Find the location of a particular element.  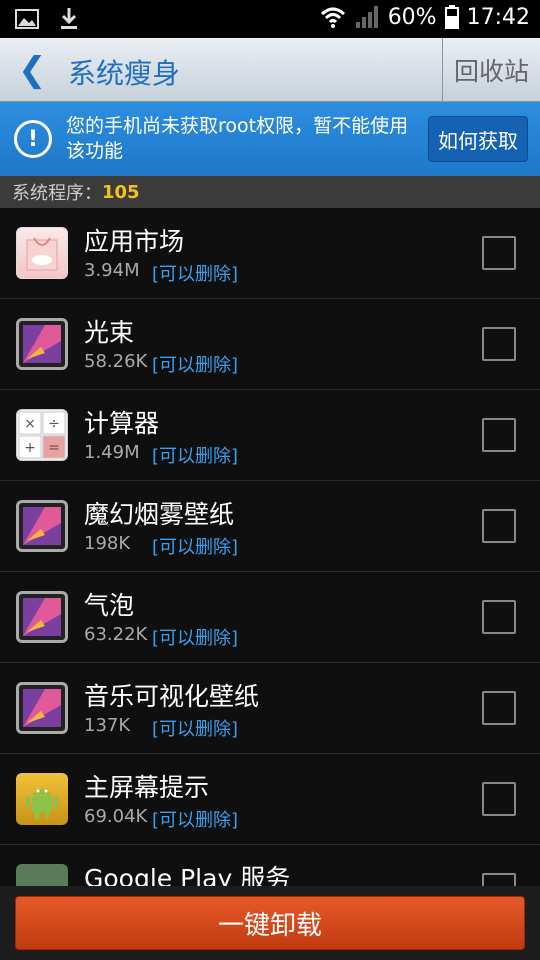

battery-icon is located at coordinates (451, 17).